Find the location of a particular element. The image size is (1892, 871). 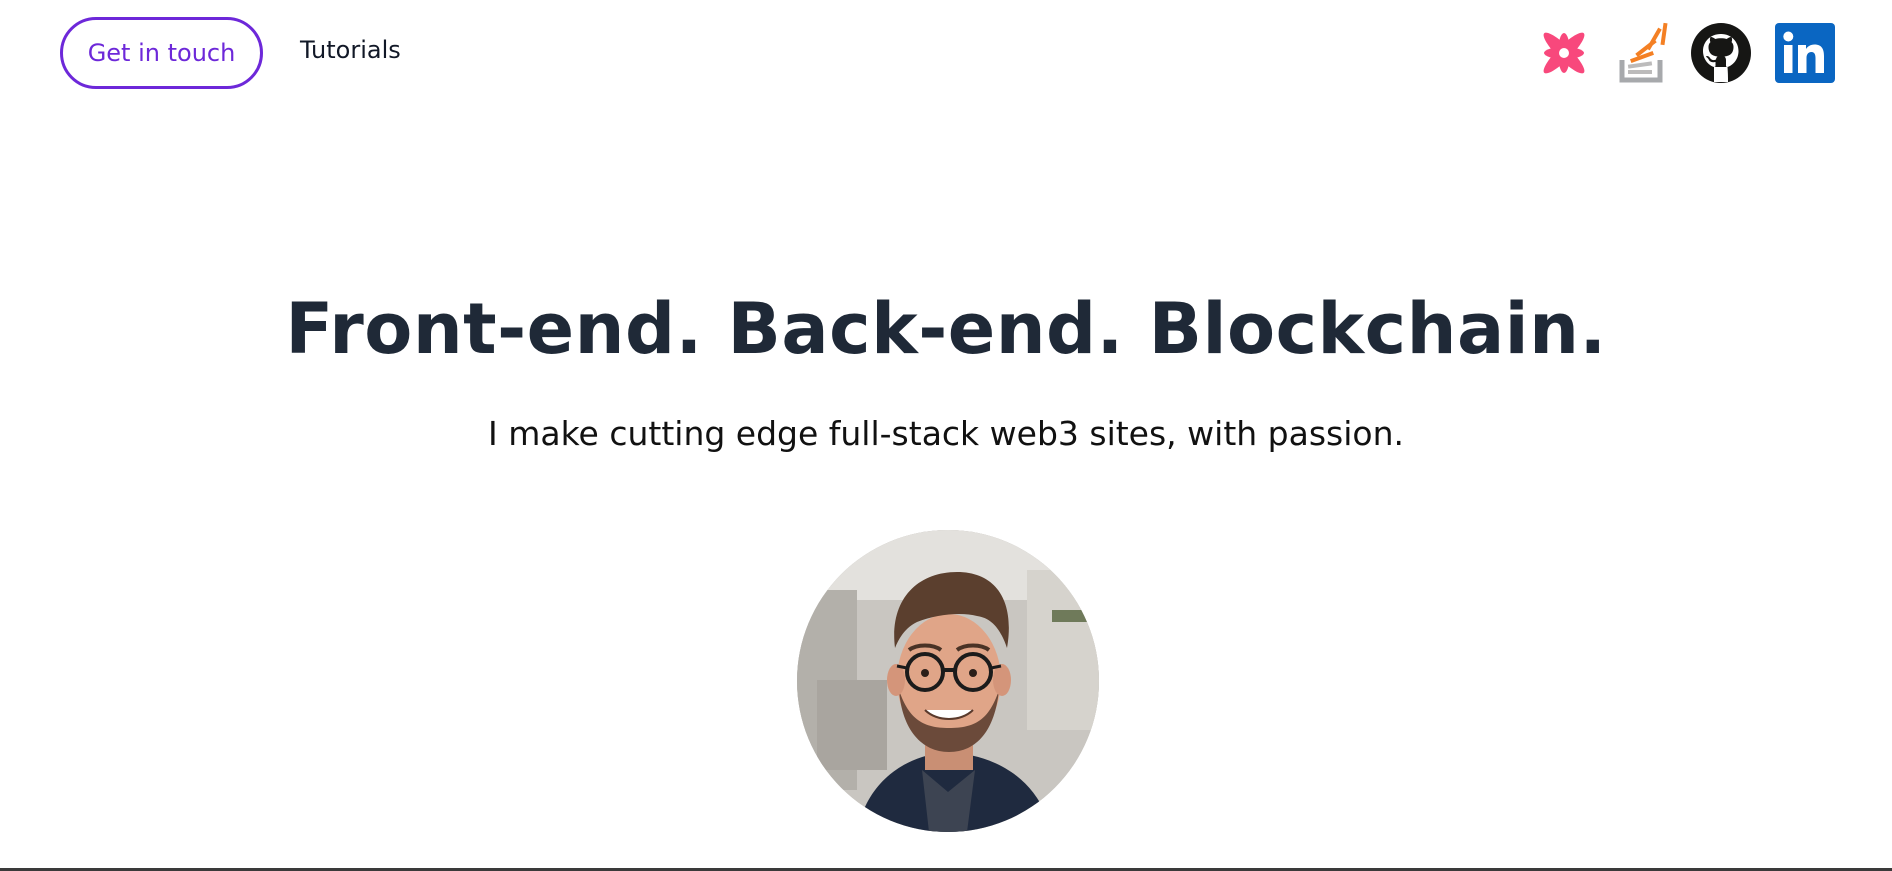

github-icon is located at coordinates (1721, 53).